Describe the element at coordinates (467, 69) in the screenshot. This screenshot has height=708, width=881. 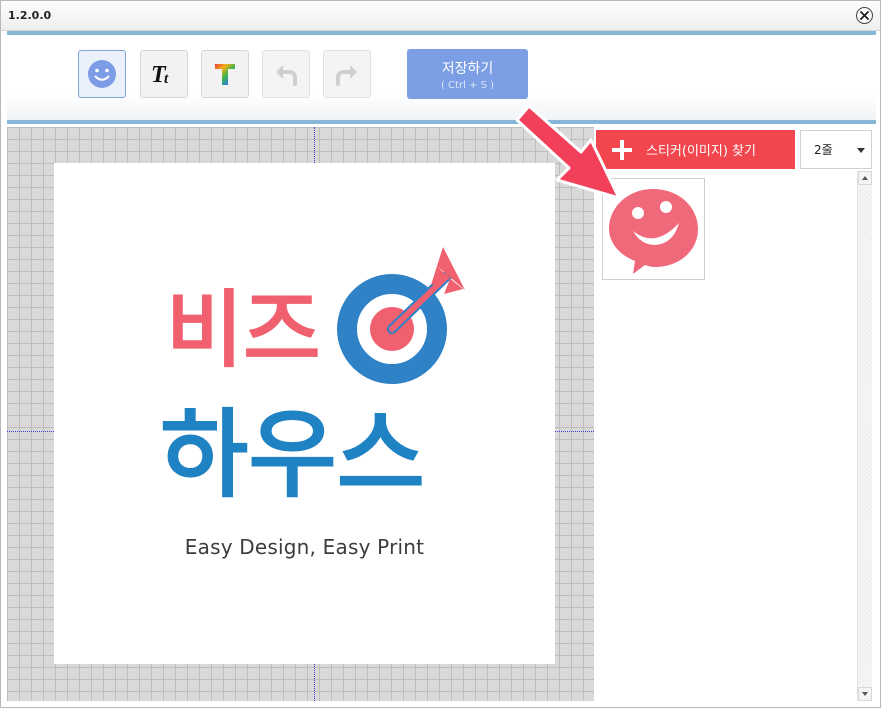
I see `save-button-label: 저장하기` at that location.